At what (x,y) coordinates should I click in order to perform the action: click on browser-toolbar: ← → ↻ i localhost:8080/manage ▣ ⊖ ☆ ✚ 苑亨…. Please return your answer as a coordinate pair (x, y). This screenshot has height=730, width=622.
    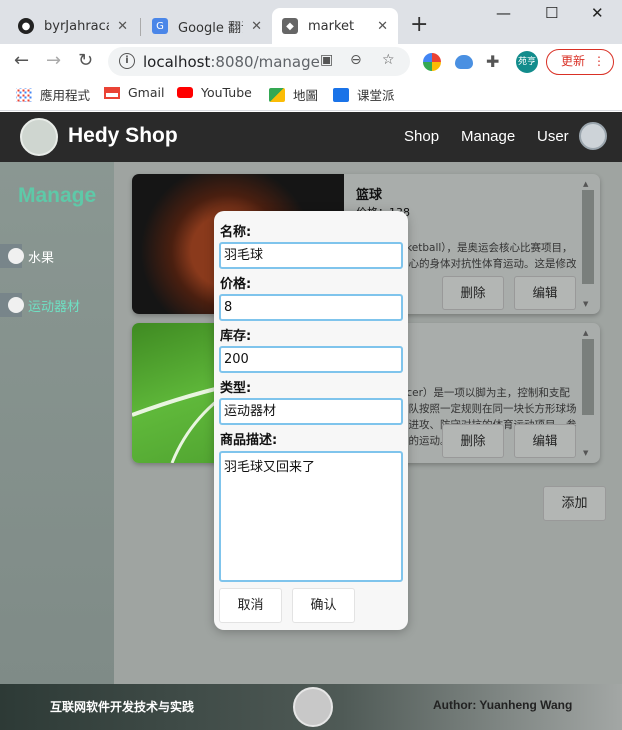
    Looking at the image, I should click on (311, 61).